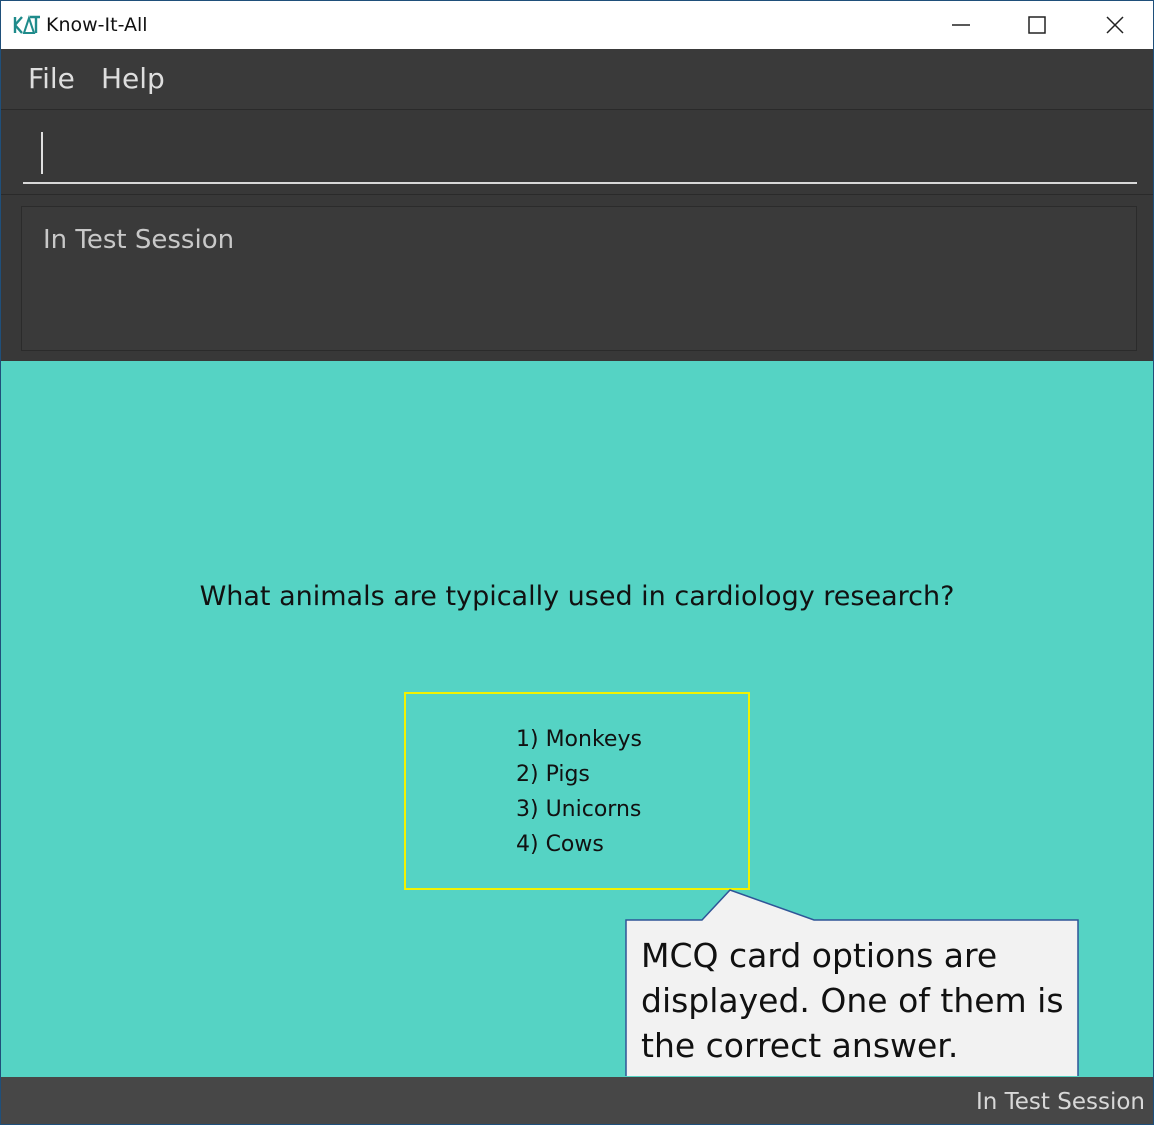 This screenshot has width=1154, height=1125. I want to click on text-caret, so click(42, 153).